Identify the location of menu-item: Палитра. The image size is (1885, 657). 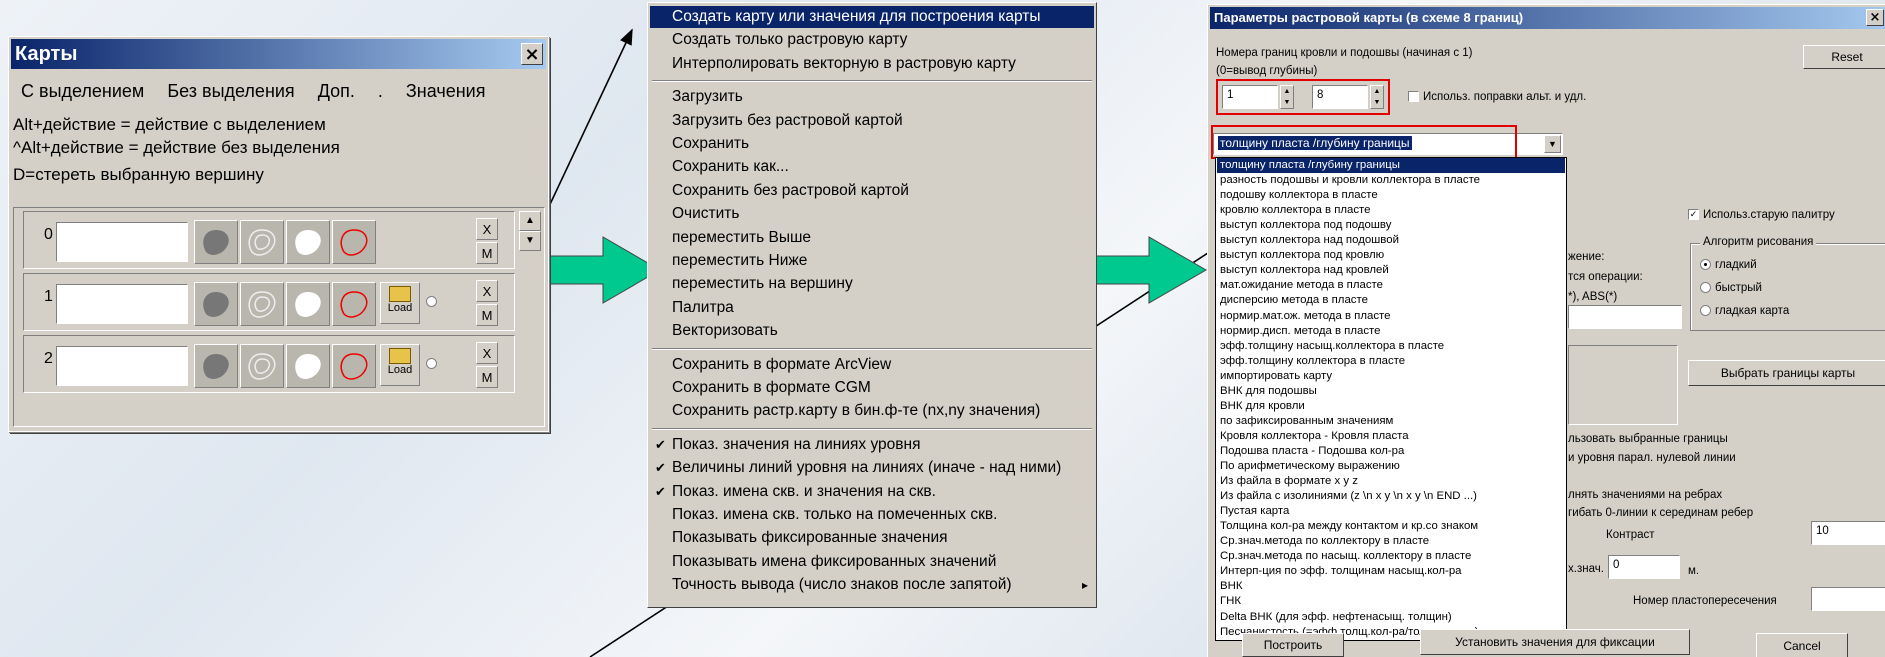
(872, 308).